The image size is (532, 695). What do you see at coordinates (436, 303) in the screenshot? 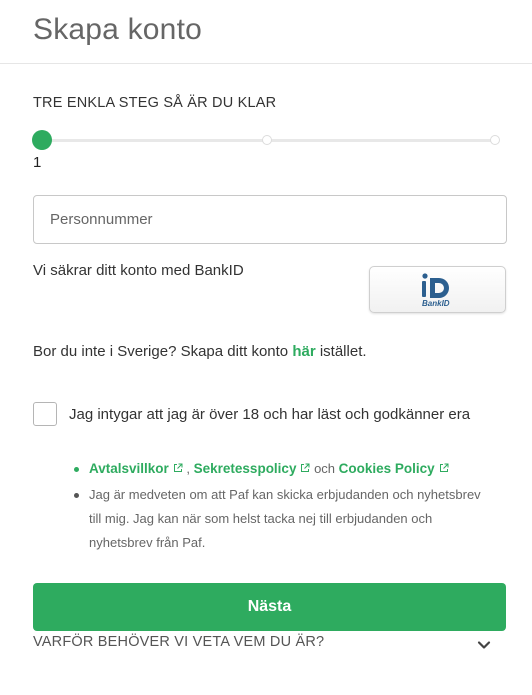
I see `bankid-logo-label: BankID` at bounding box center [436, 303].